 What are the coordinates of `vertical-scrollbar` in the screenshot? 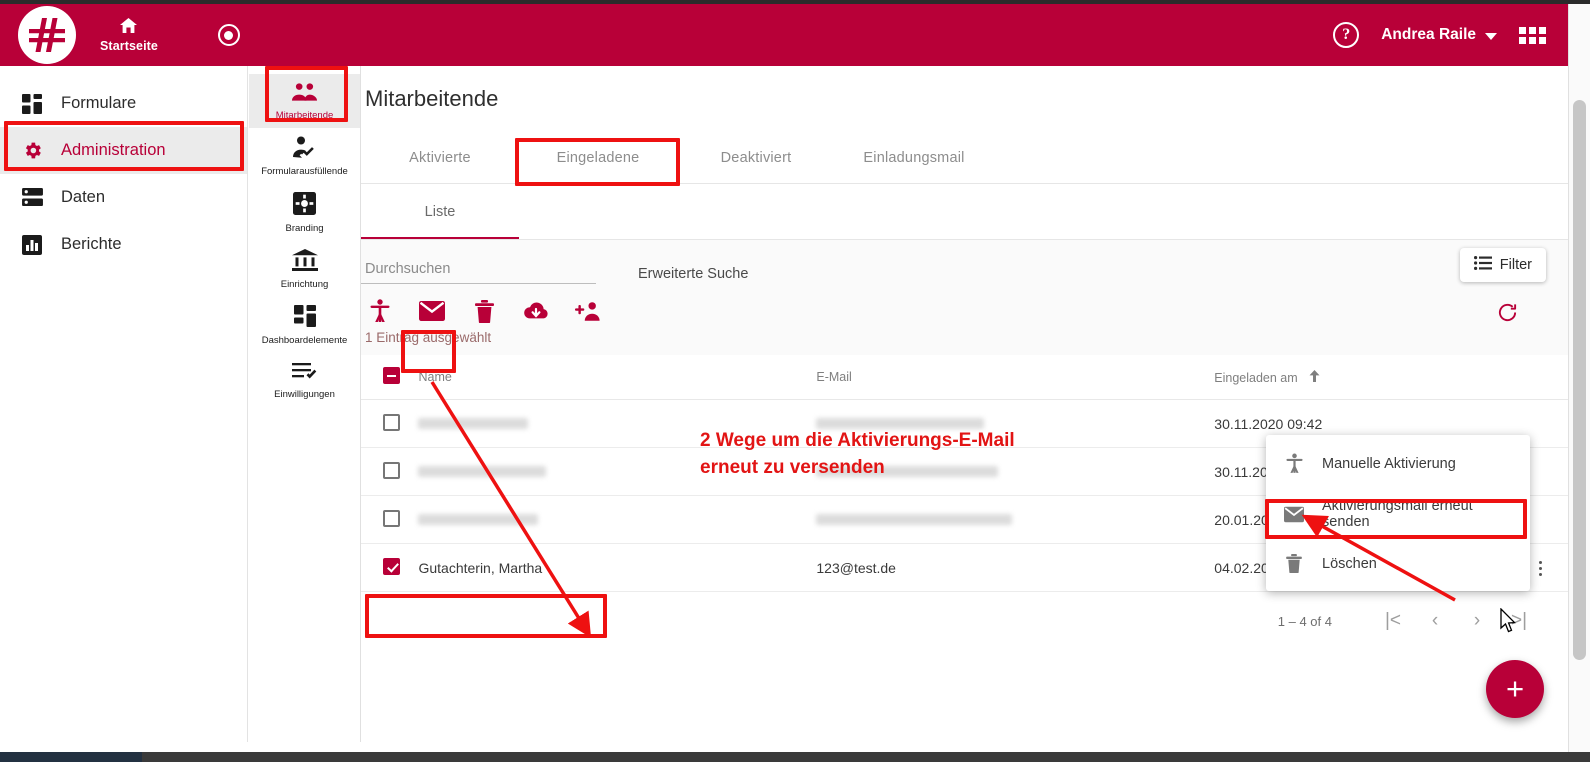 It's located at (1579, 376).